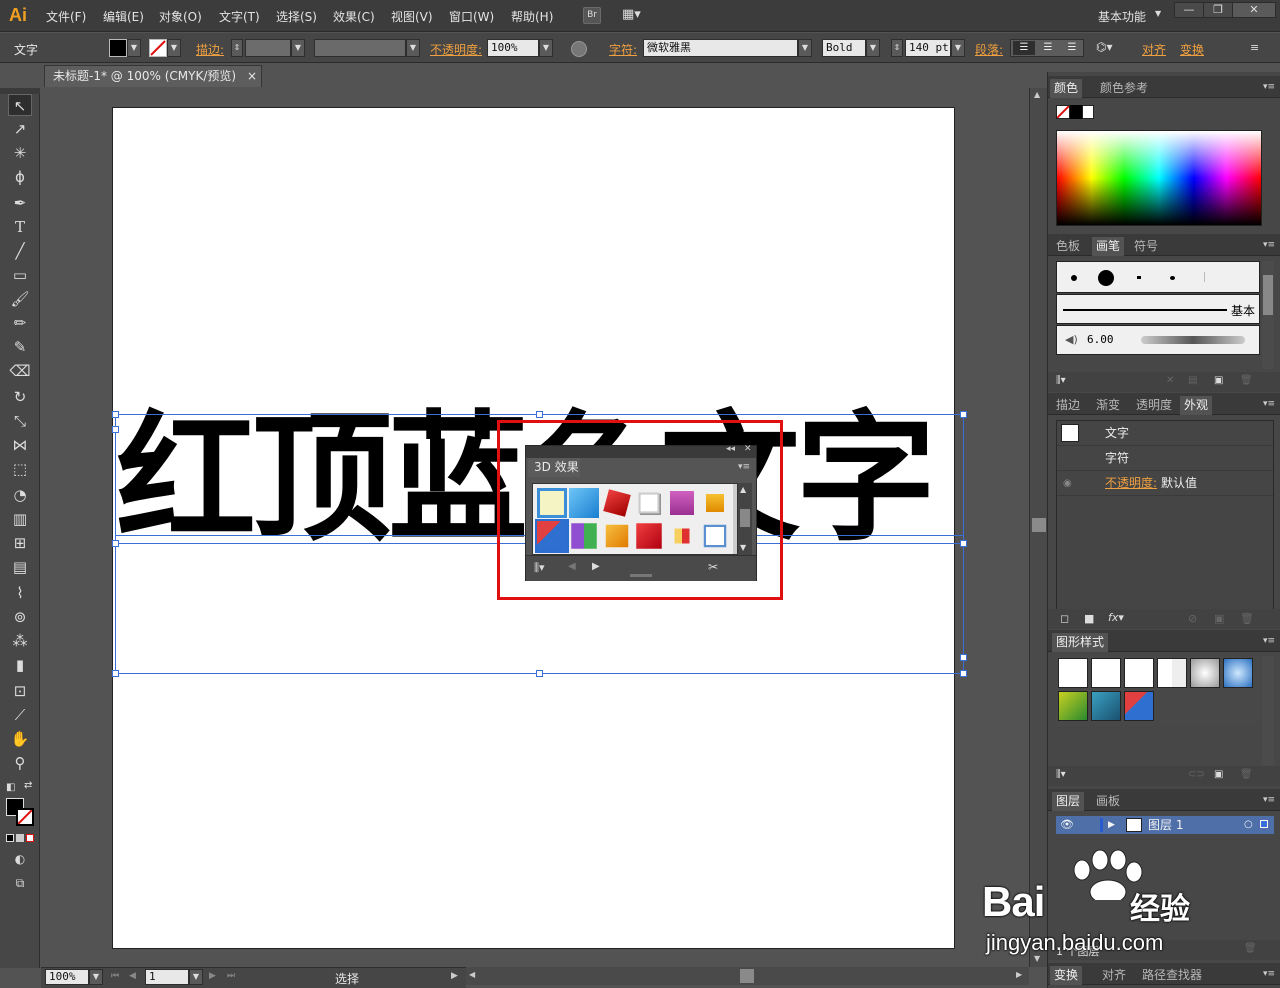  Describe the element at coordinates (989, 49) in the screenshot. I see `paragraph-label: 段落:` at that location.